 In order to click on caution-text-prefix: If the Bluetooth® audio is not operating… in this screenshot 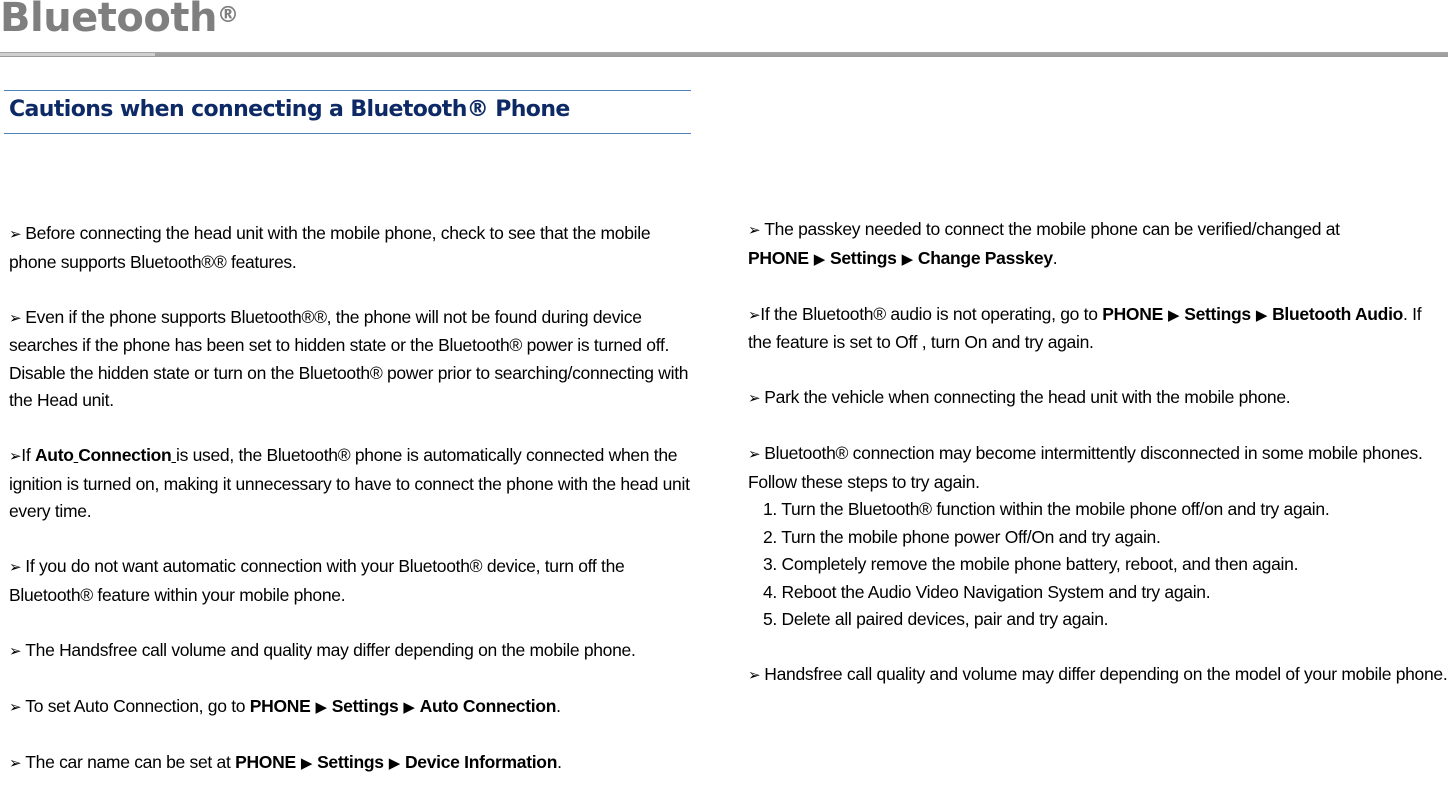, I will do `click(931, 313)`.